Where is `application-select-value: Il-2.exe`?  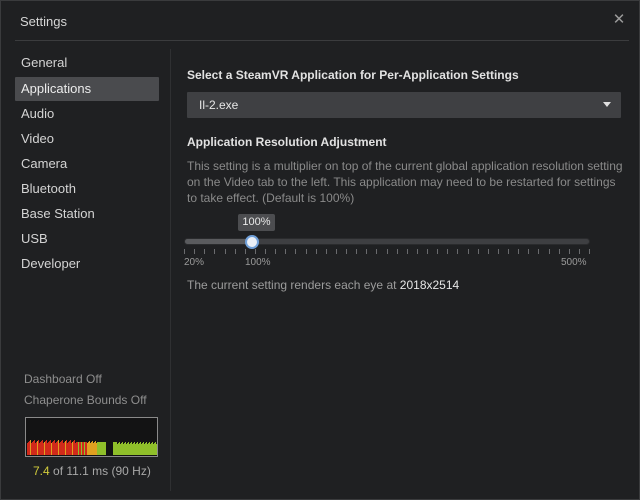
application-select-value: Il-2.exe is located at coordinates (219, 105).